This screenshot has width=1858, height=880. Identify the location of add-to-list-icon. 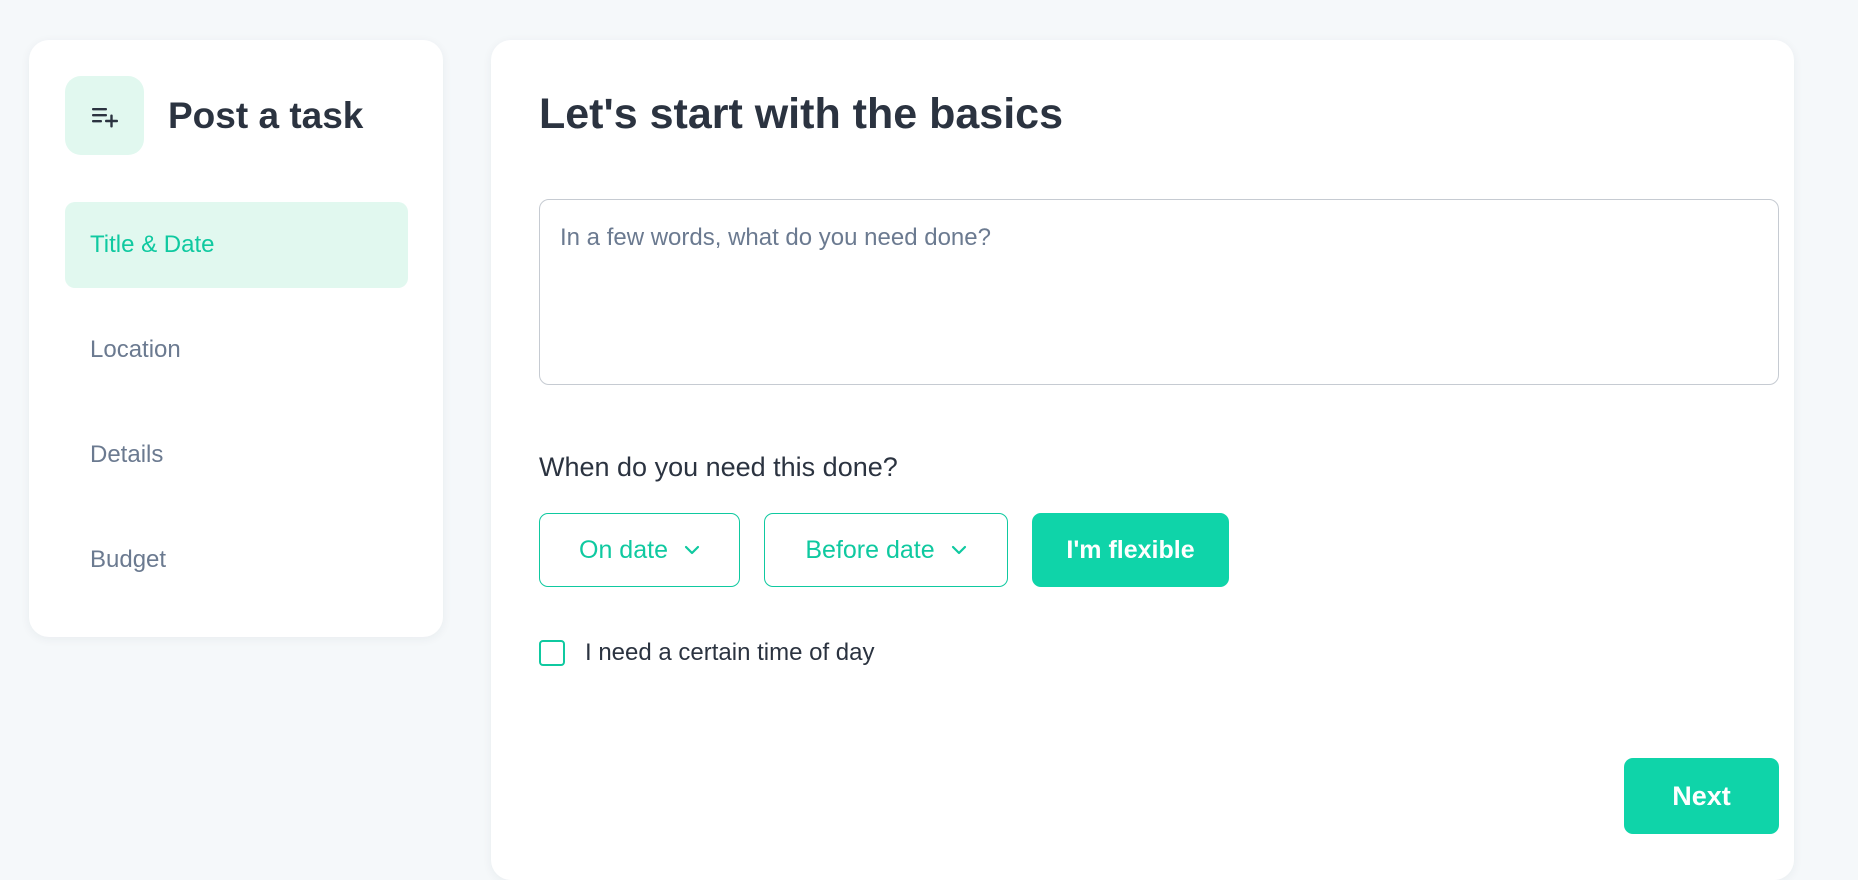
(104, 115).